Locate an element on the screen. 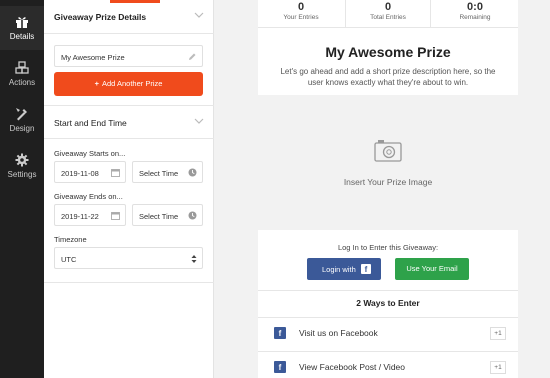 This screenshot has height=378, width=550. use-email-button: Use Your Email is located at coordinates (432, 269).